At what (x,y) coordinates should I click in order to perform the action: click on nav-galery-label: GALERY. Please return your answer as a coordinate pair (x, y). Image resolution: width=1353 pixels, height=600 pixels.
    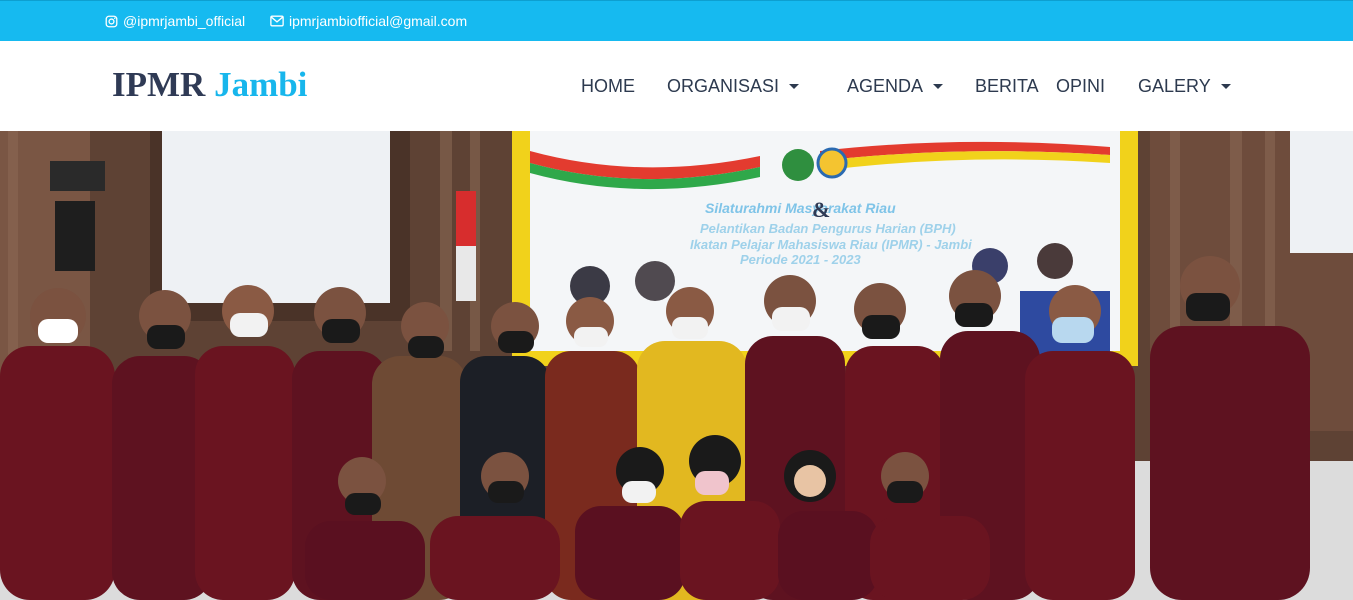
    Looking at the image, I should click on (1174, 86).